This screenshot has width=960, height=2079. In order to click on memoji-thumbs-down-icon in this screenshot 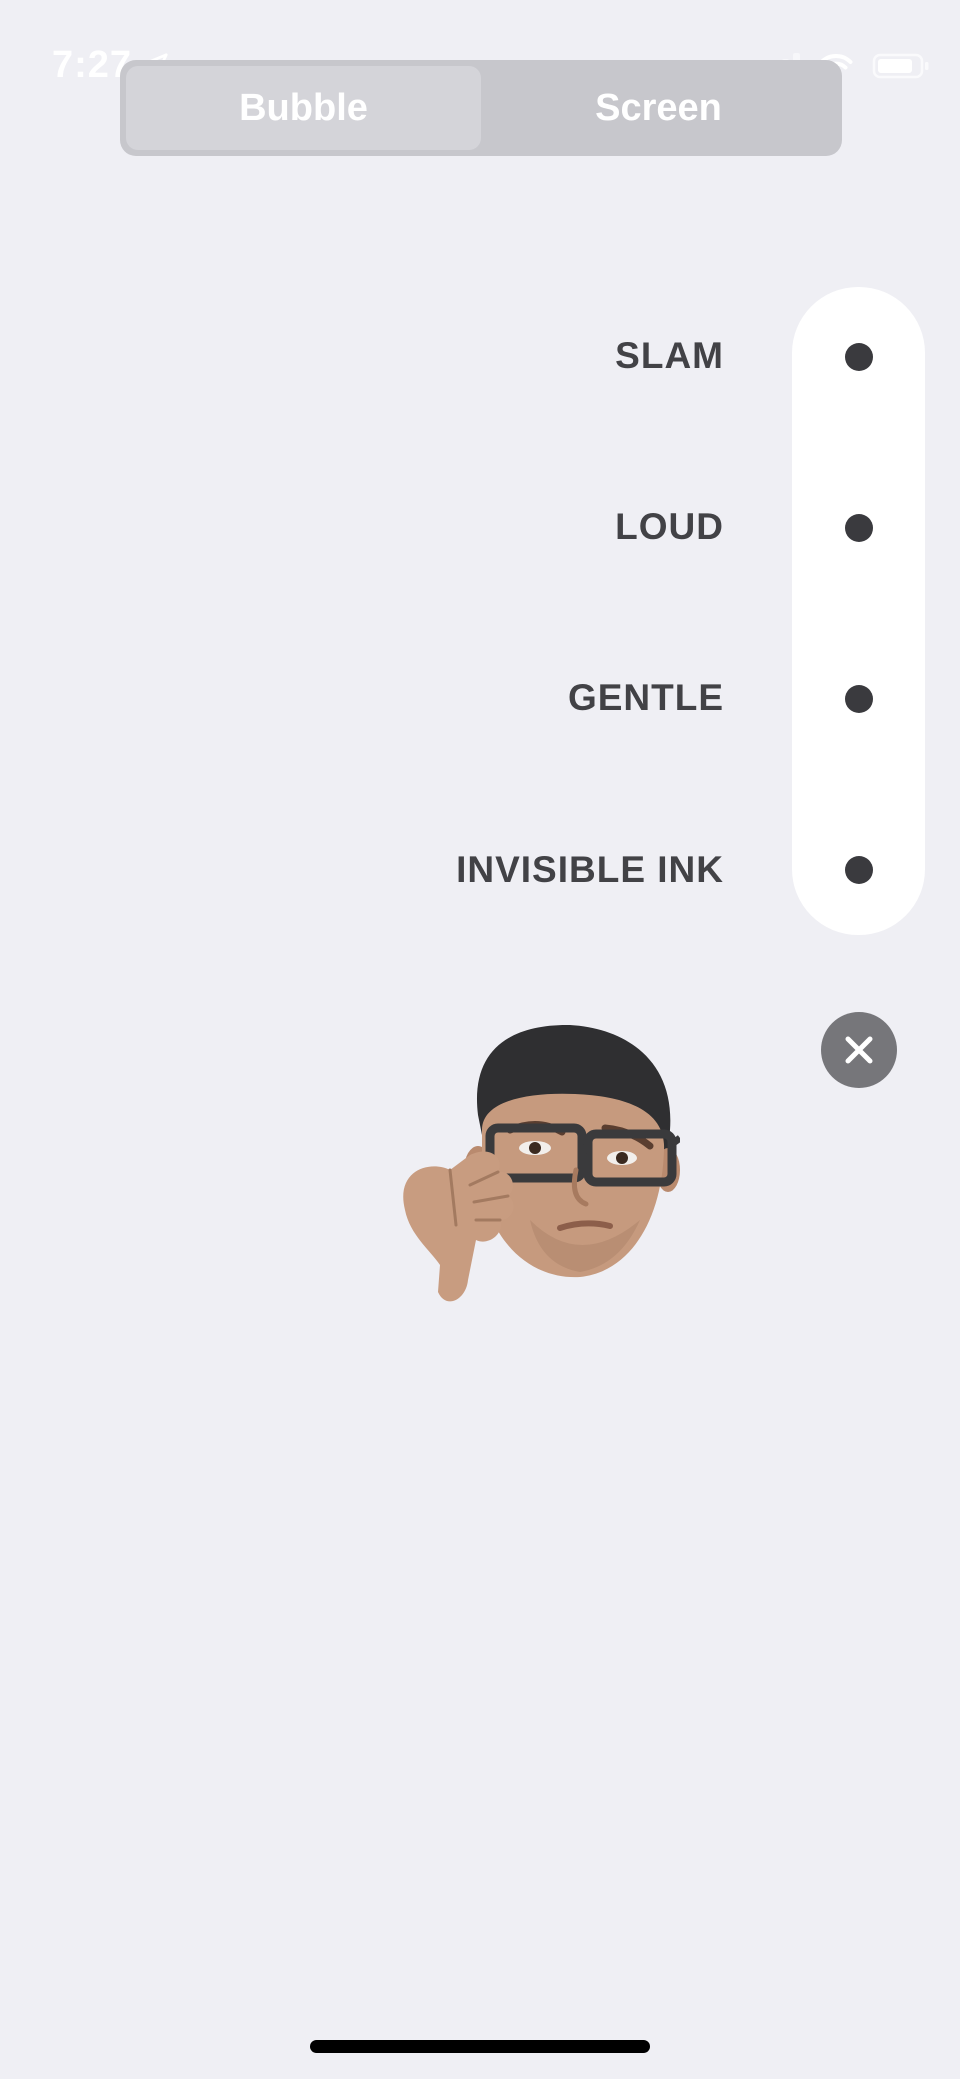, I will do `click(541, 1163)`.